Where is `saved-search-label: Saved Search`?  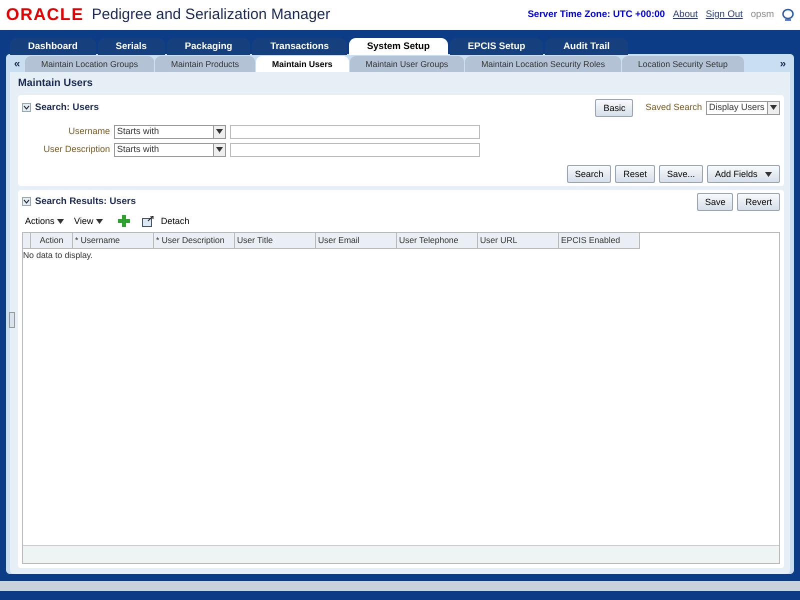
saved-search-label: Saved Search is located at coordinates (673, 107).